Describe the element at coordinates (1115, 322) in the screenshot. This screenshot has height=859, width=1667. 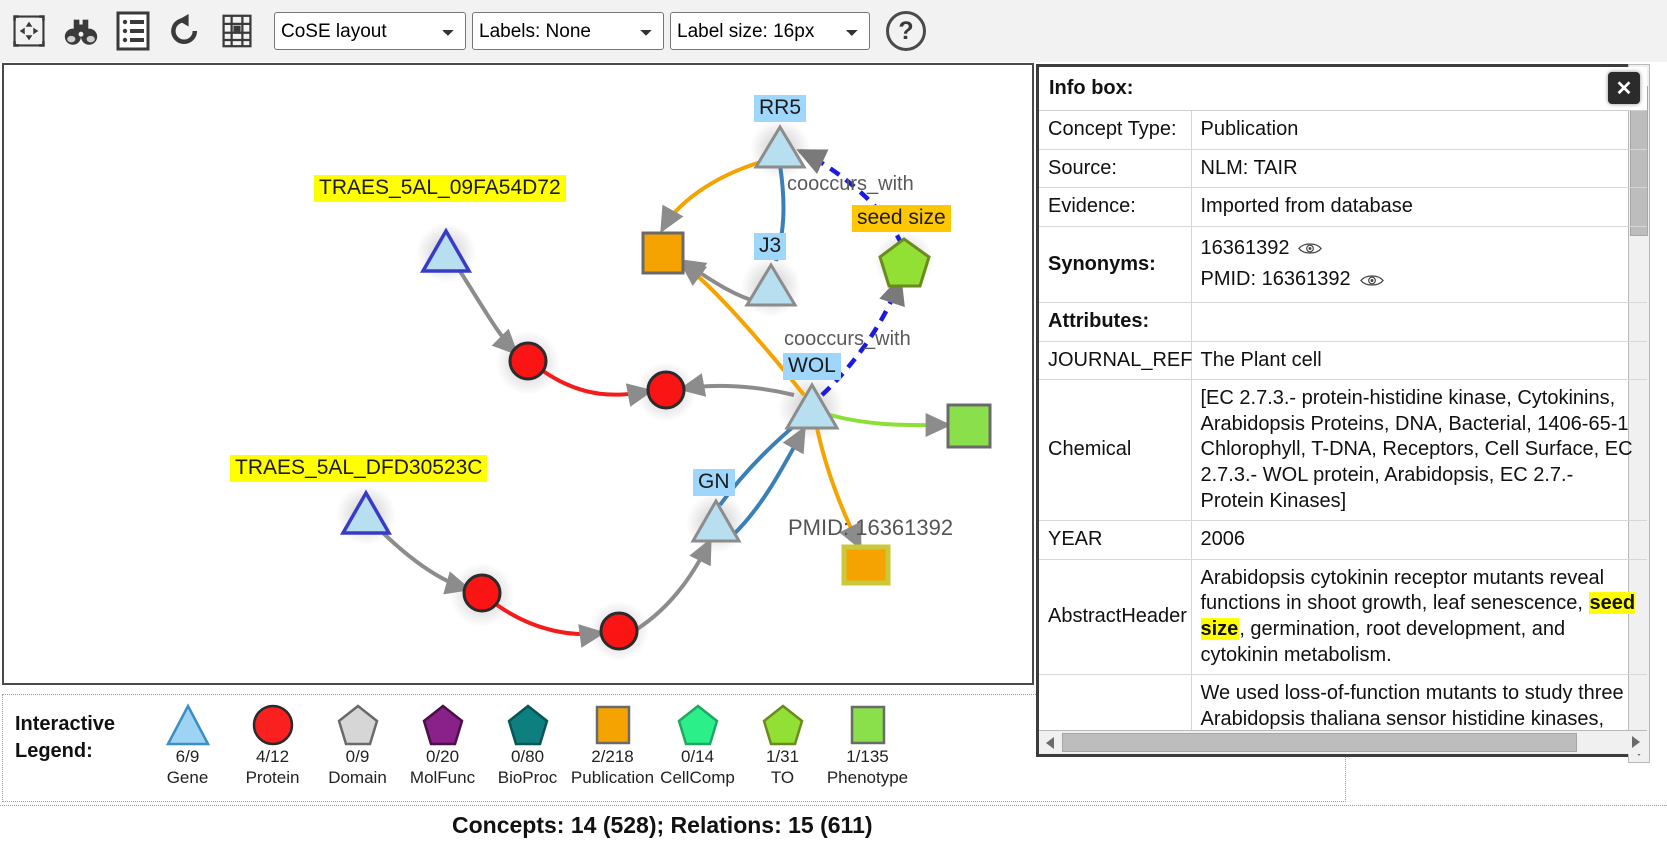
I see `info-row-key: Attributes:` at that location.